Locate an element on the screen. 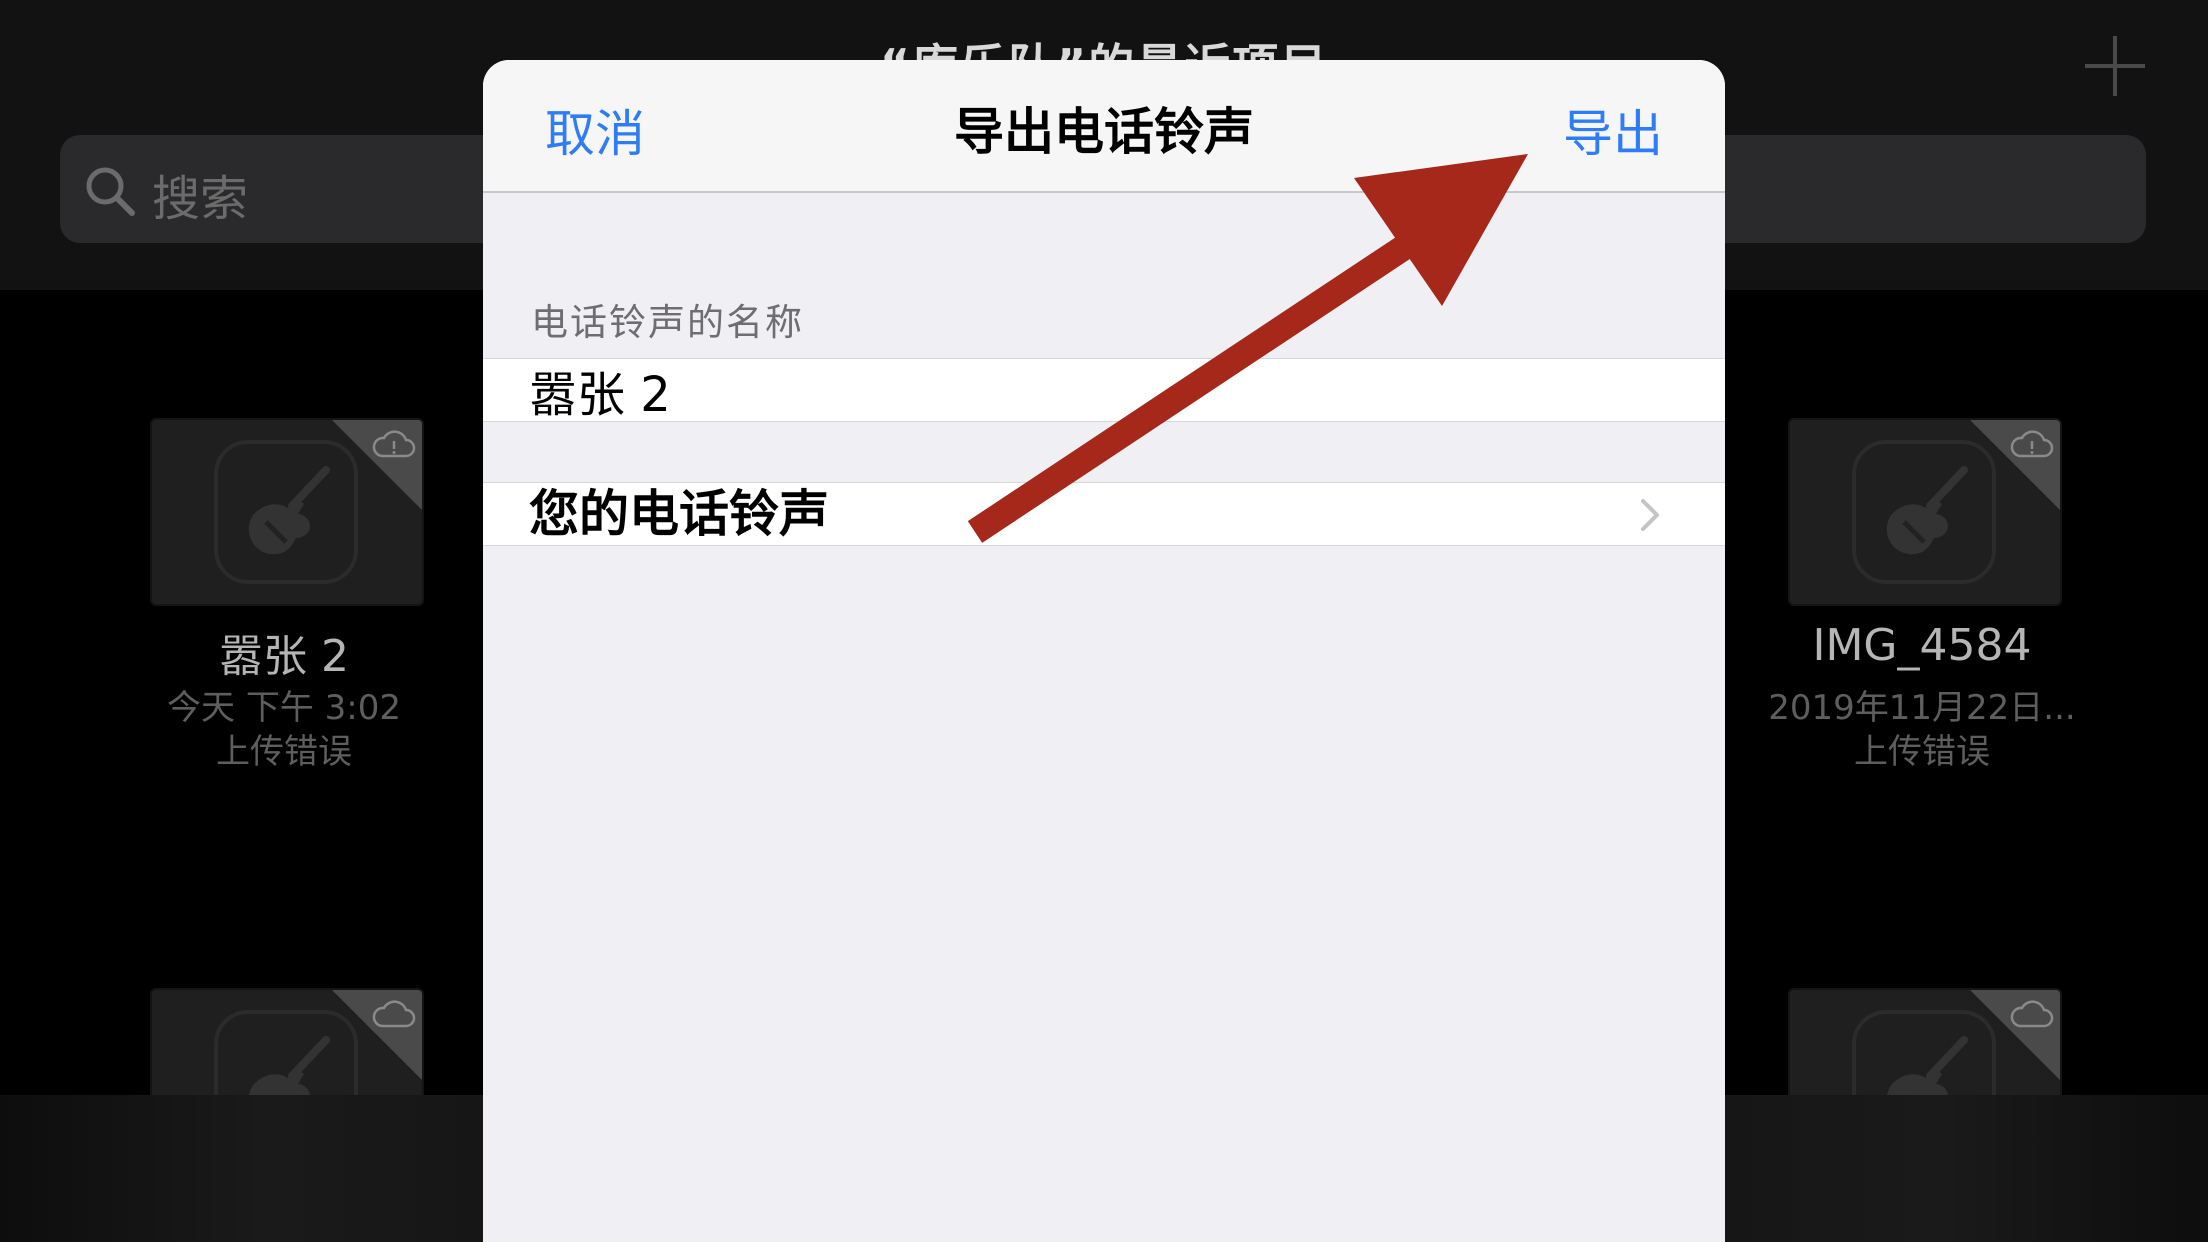  chevron-right-icon is located at coordinates (1650, 515).